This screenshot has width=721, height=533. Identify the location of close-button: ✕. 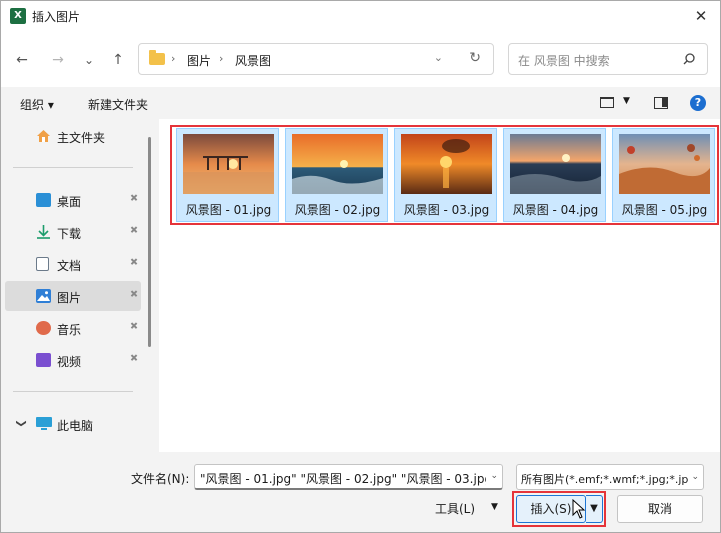
(701, 16).